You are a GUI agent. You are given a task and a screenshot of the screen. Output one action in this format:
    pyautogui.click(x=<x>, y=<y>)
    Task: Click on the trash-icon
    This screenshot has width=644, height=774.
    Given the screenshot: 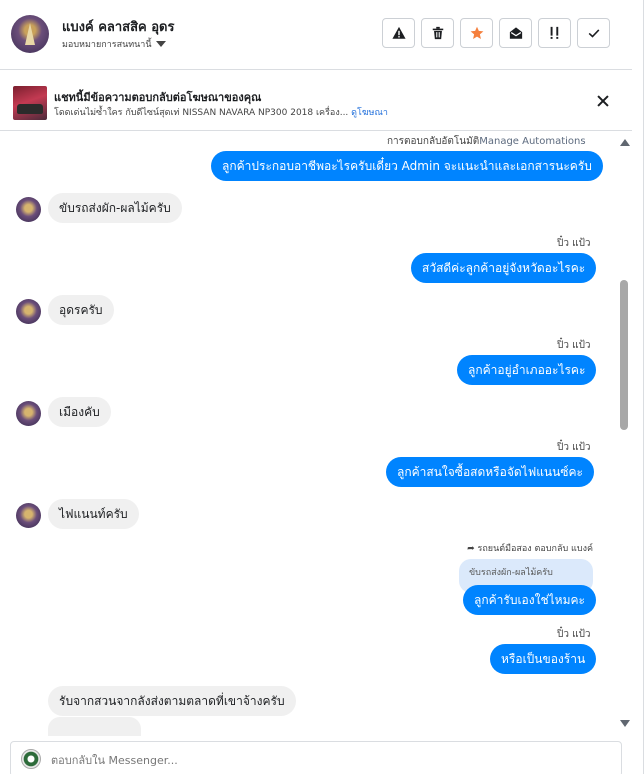 What is the action you would take?
    pyautogui.click(x=437, y=33)
    